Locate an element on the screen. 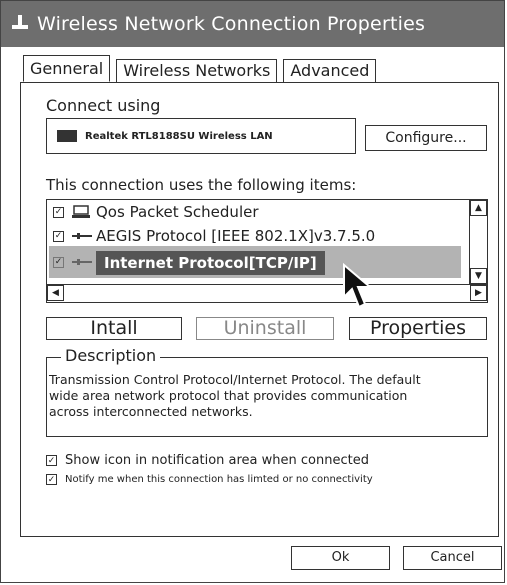  adapter-field: Realtek RTL8188SU Wireless LAN is located at coordinates (201, 136).